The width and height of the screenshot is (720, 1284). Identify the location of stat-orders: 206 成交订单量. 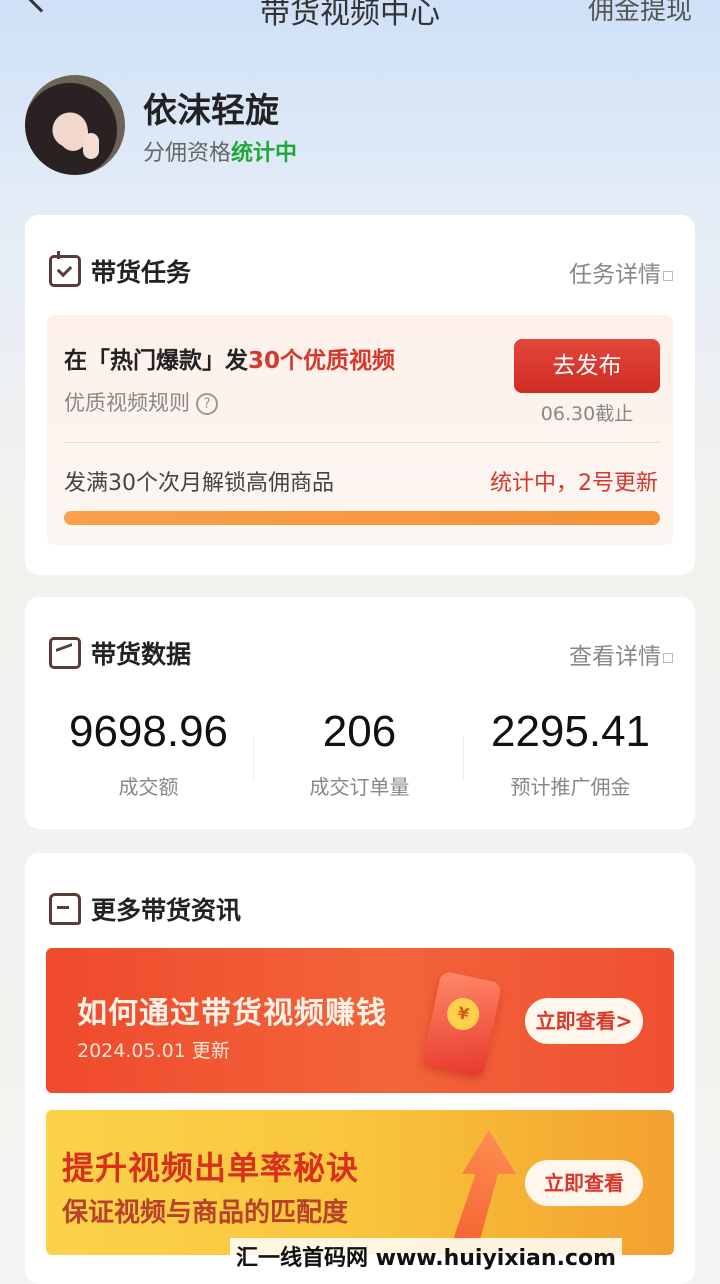
(359, 753).